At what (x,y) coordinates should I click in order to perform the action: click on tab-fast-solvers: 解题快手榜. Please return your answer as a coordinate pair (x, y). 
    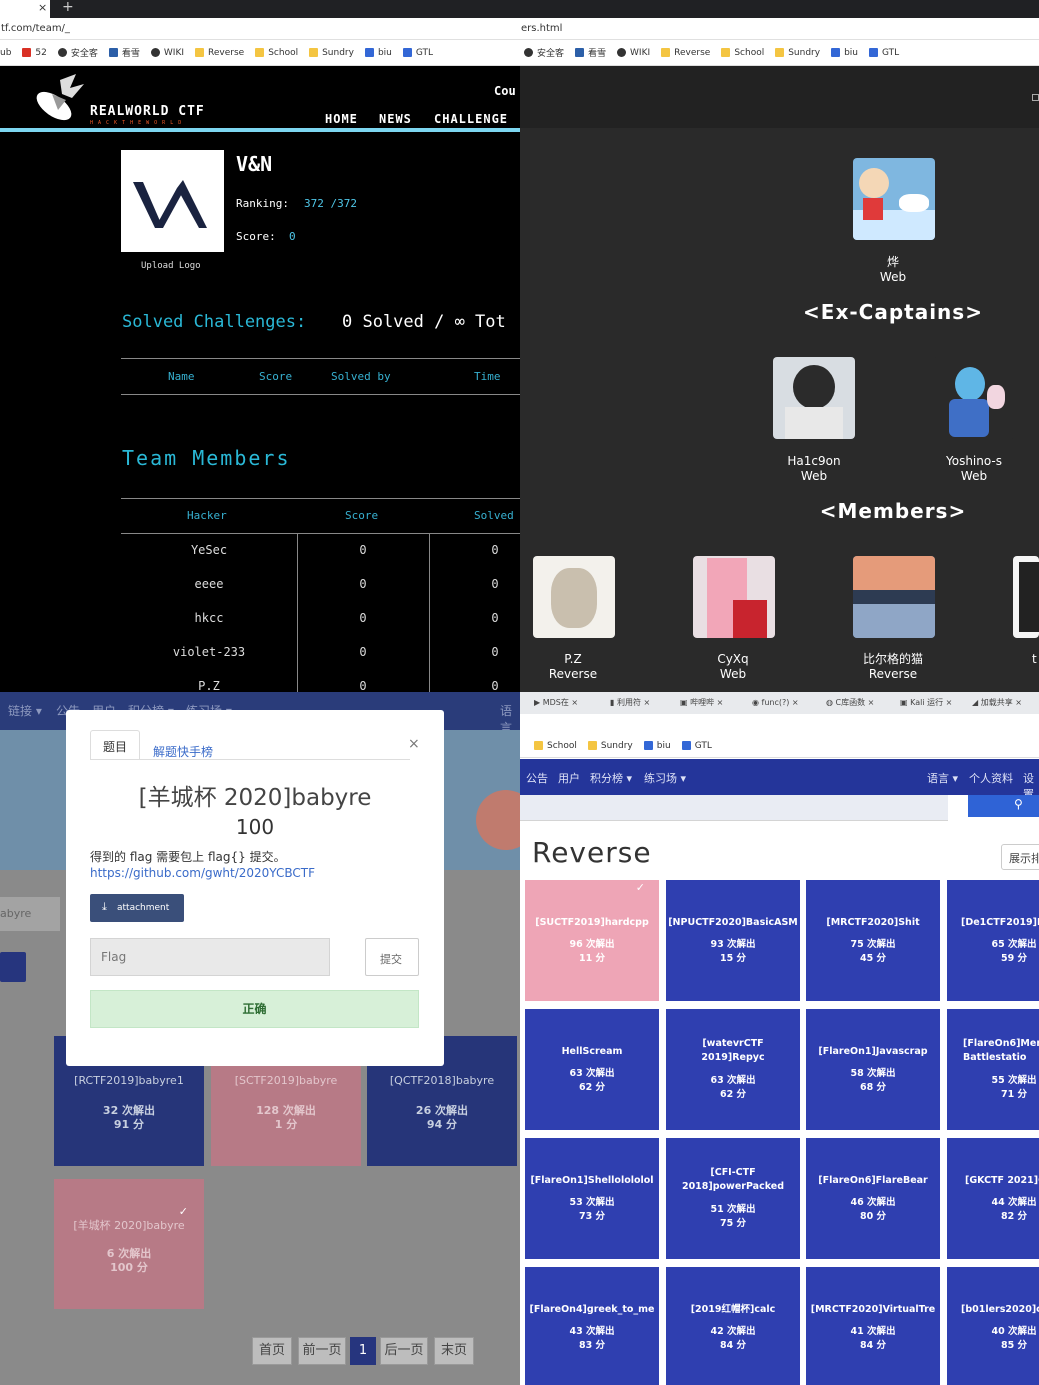
    Looking at the image, I should click on (183, 751).